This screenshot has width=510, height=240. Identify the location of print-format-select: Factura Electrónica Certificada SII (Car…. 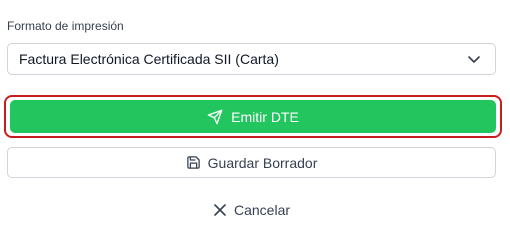
(251, 59).